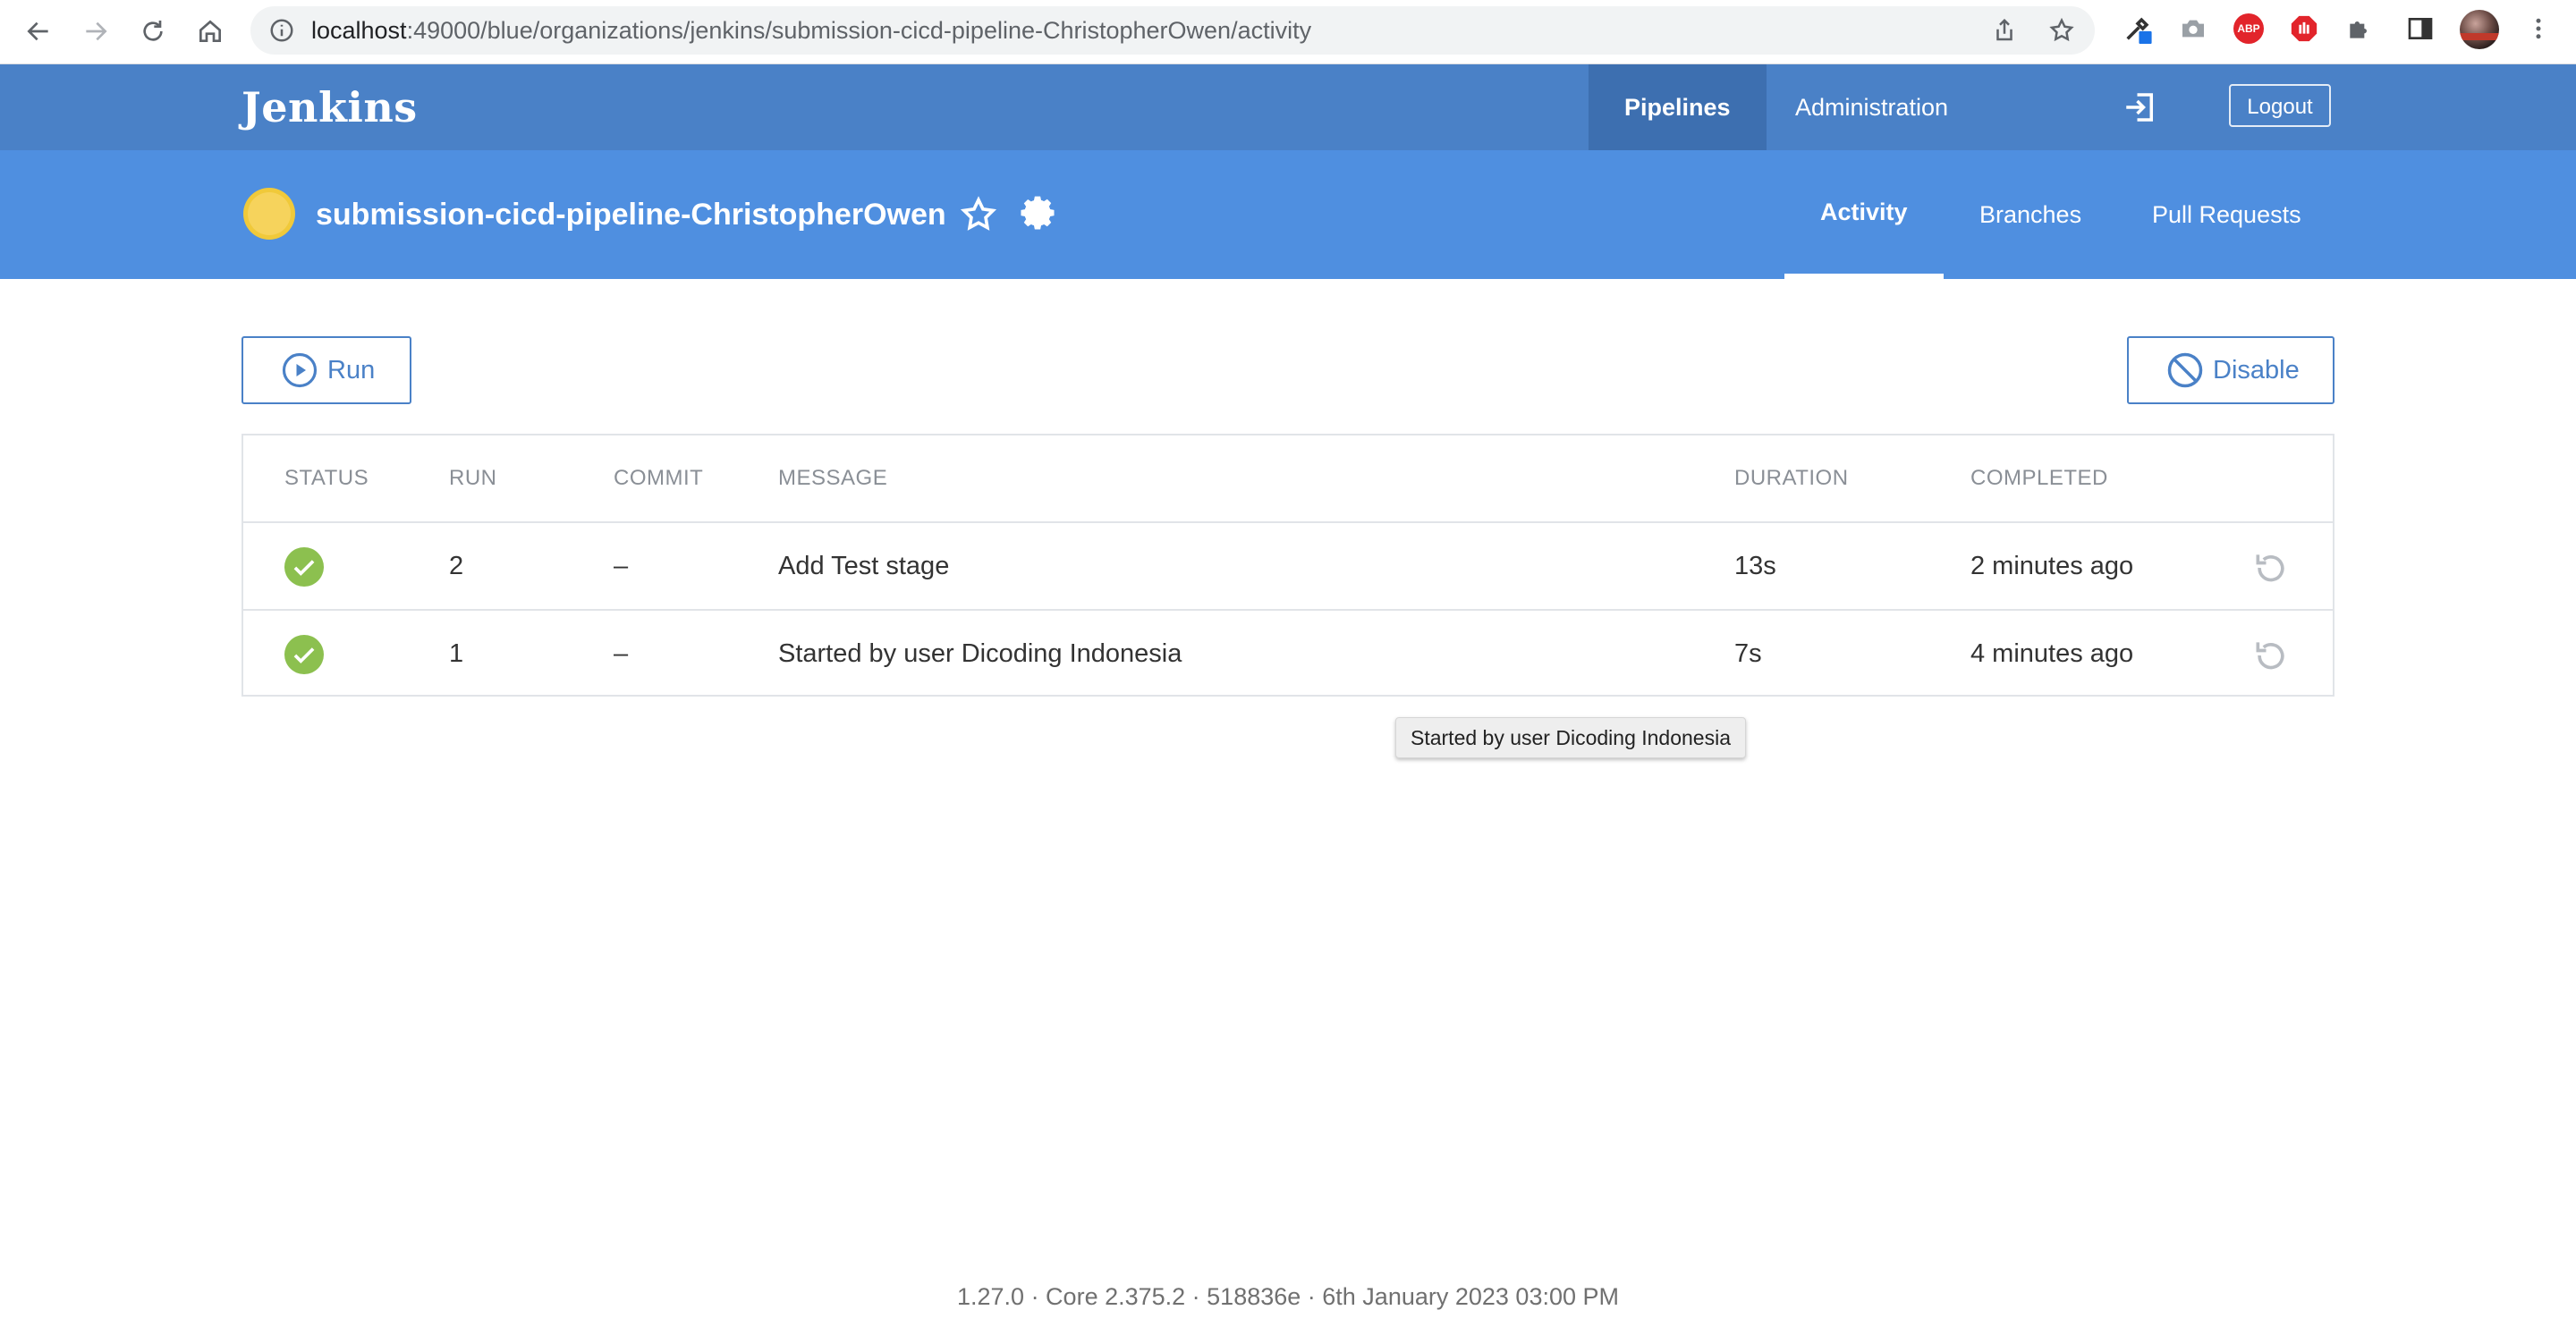 The height and width of the screenshot is (1327, 2576). Describe the element at coordinates (1039, 212) in the screenshot. I see `settings-gear-icon` at that location.